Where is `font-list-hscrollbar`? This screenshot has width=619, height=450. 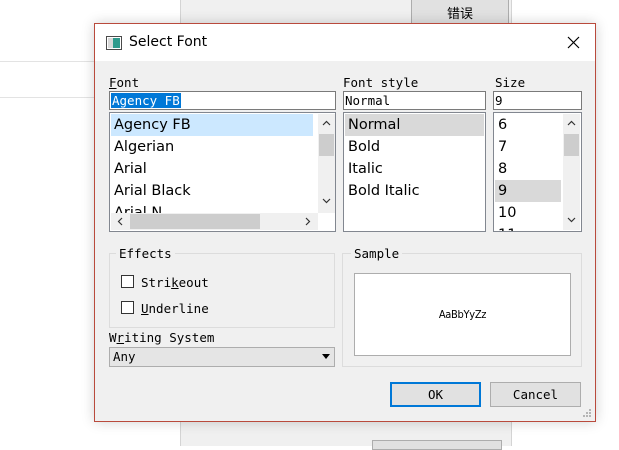
font-list-hscrollbar is located at coordinates (214, 221).